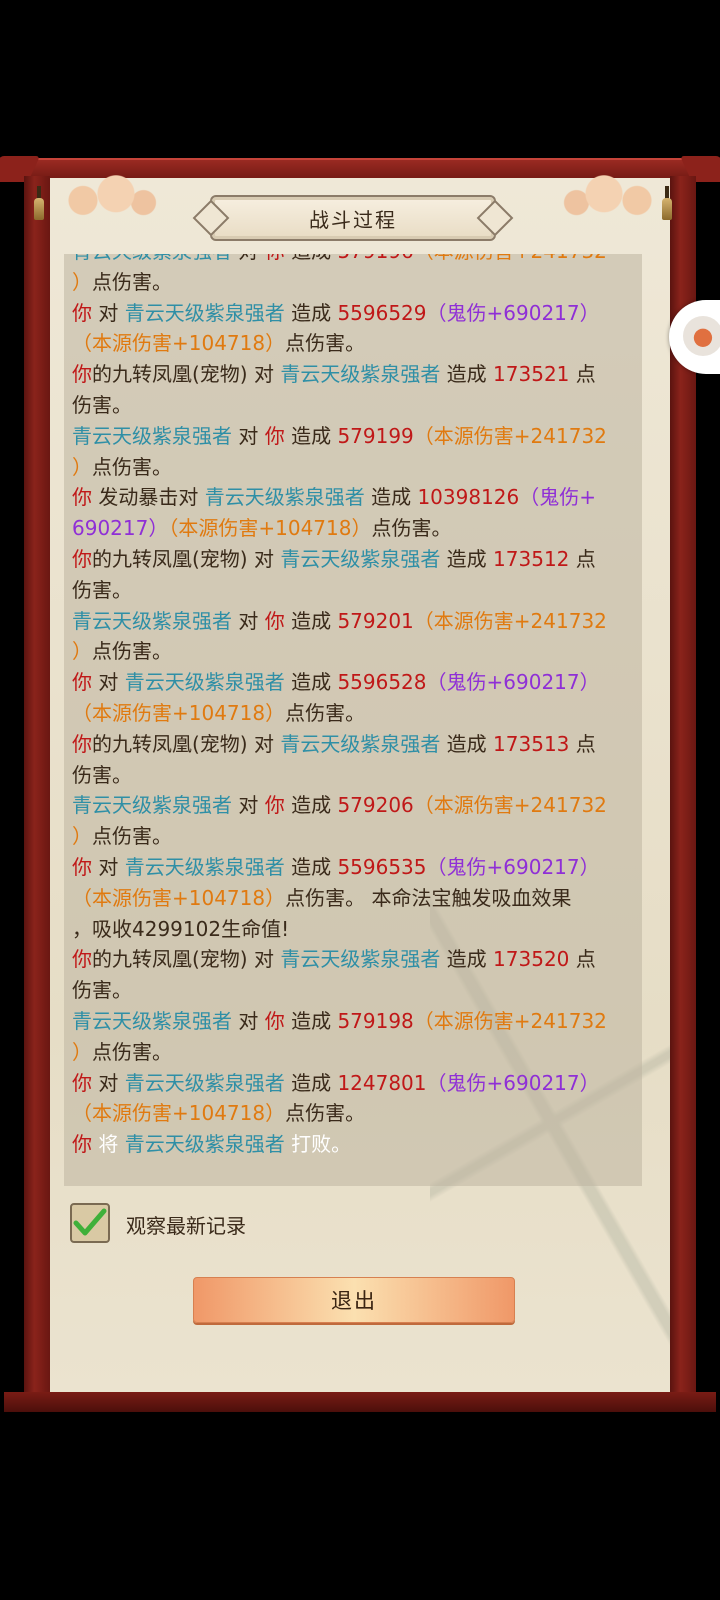 This screenshot has height=1600, width=720. I want to click on log-line: 你 将 青云天级紫泉强者 打败。, so click(355, 1144).